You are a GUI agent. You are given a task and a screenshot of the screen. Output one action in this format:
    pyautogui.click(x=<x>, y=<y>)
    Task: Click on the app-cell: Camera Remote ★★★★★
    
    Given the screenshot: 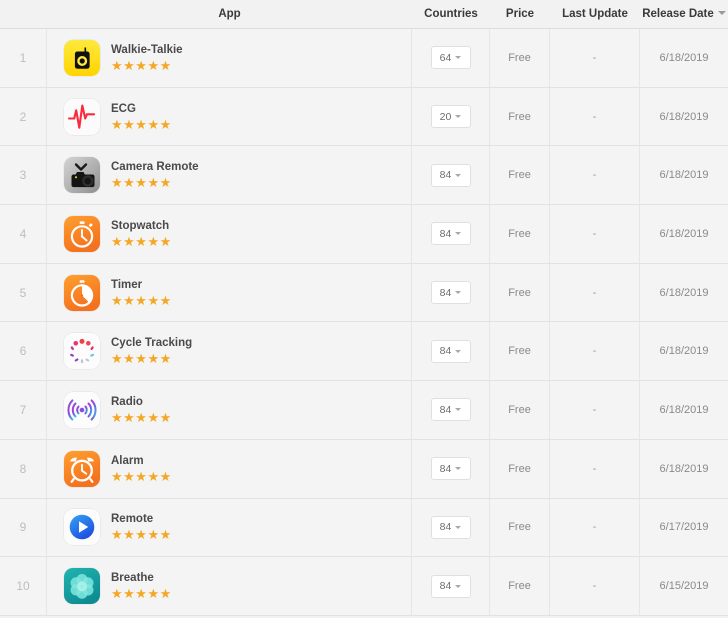 What is the action you would take?
    pyautogui.click(x=229, y=175)
    